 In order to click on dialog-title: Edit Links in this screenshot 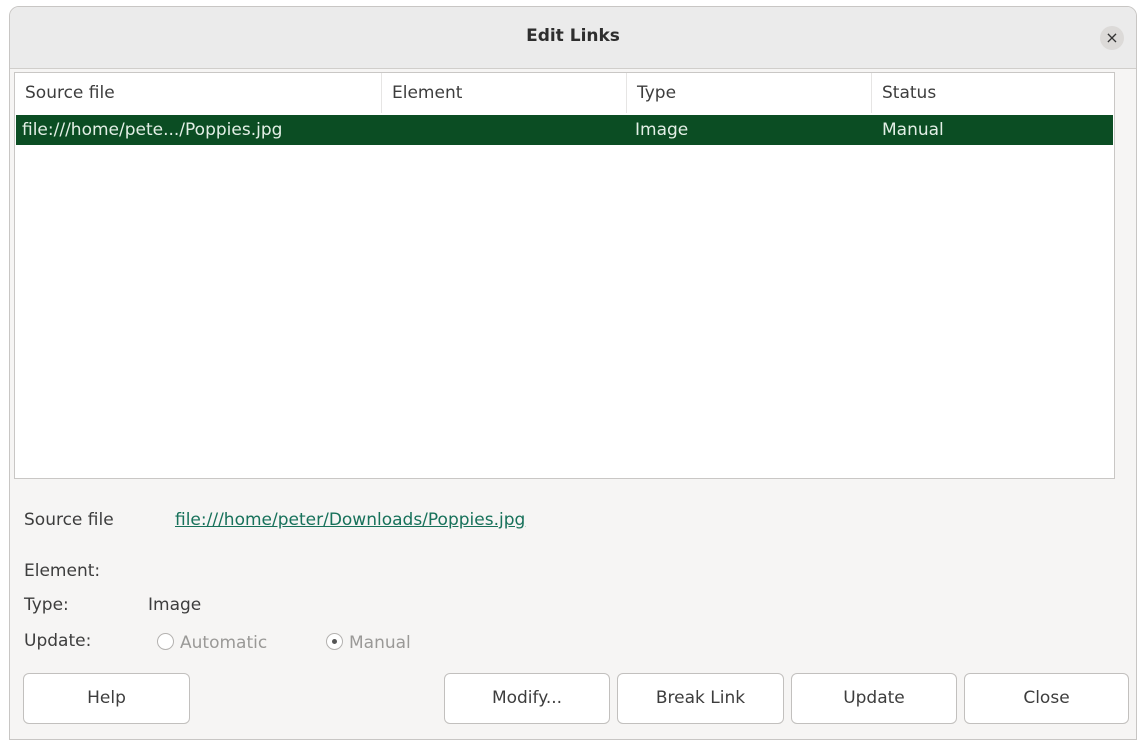, I will do `click(573, 36)`.